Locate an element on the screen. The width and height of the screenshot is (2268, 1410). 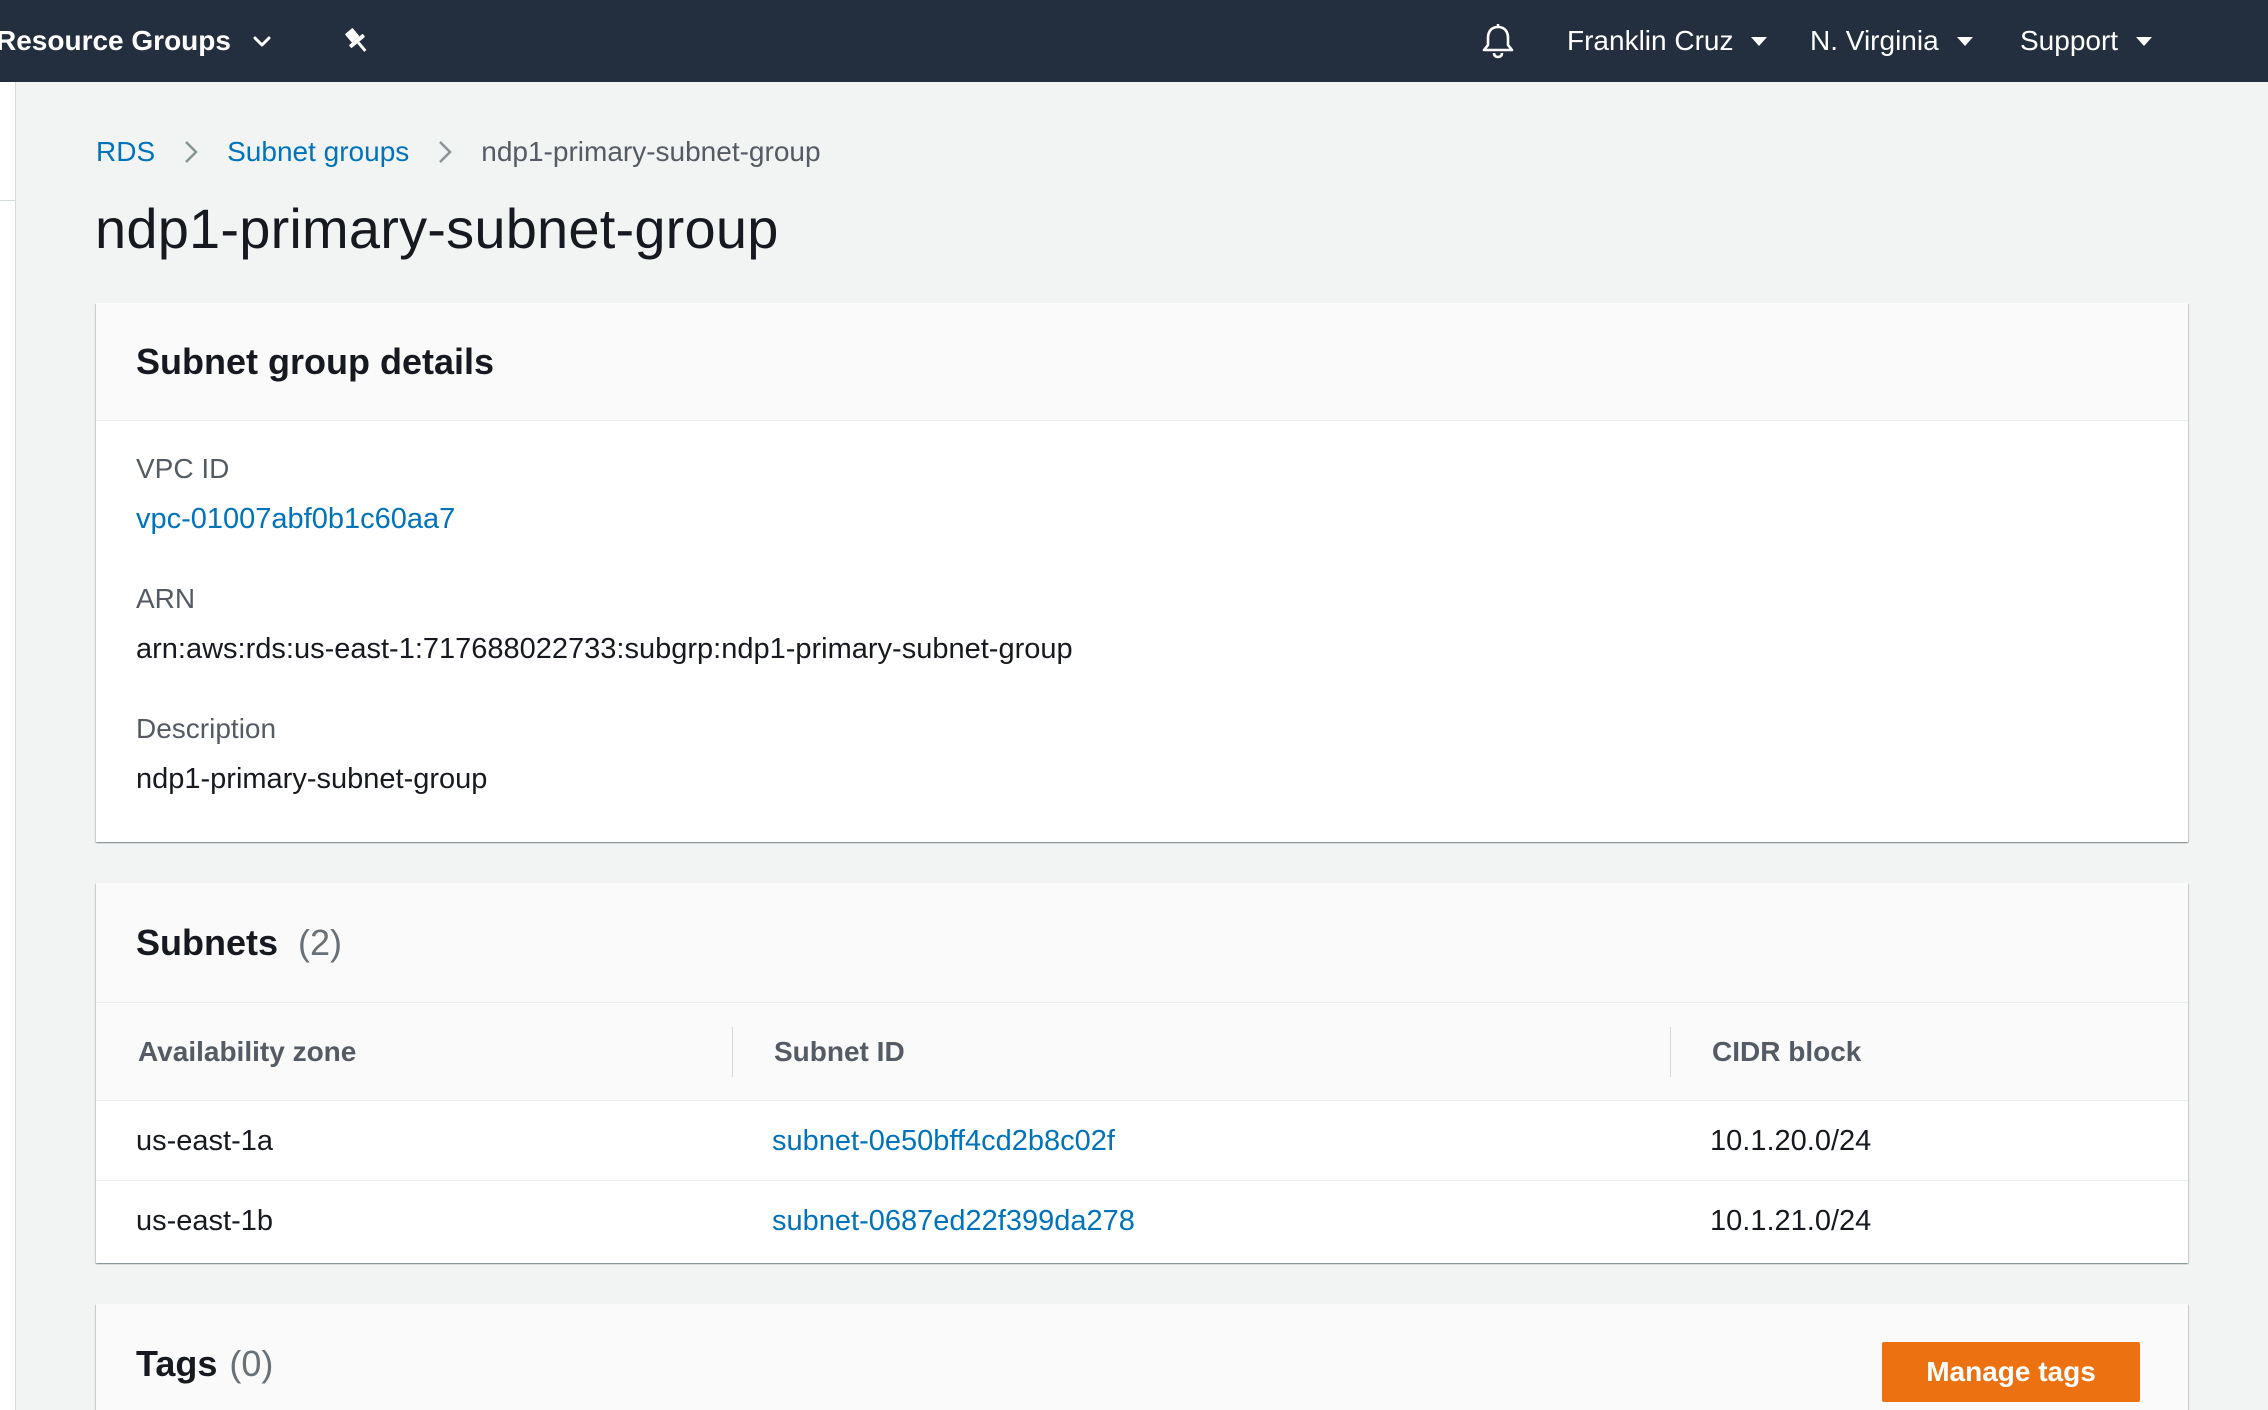
chevron-down-icon is located at coordinates (262, 41).